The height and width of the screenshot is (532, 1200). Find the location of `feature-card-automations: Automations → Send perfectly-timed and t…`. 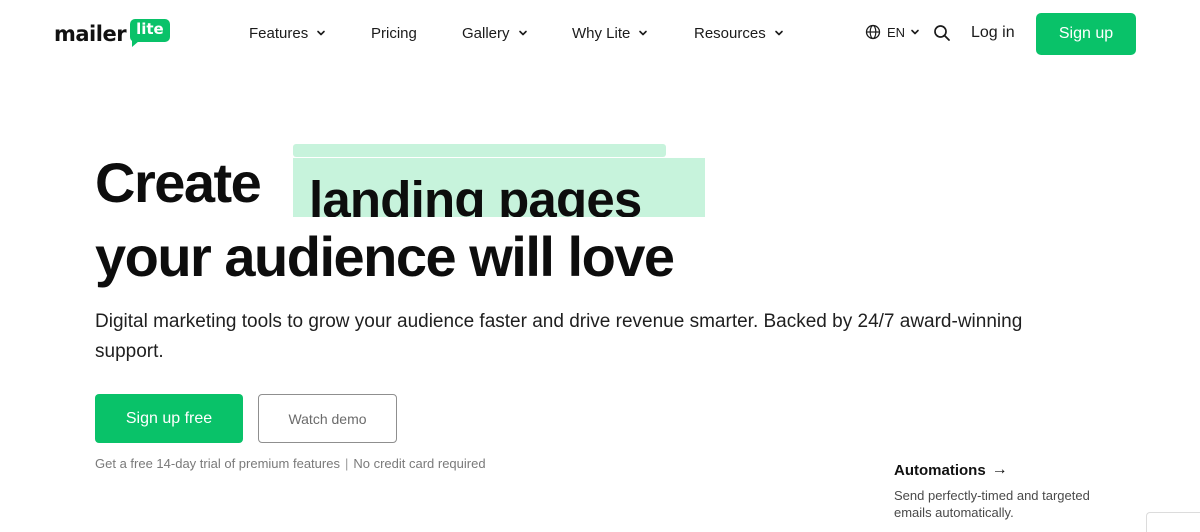

feature-card-automations: Automations → Send perfectly-timed and t… is located at coordinates (1014, 491).